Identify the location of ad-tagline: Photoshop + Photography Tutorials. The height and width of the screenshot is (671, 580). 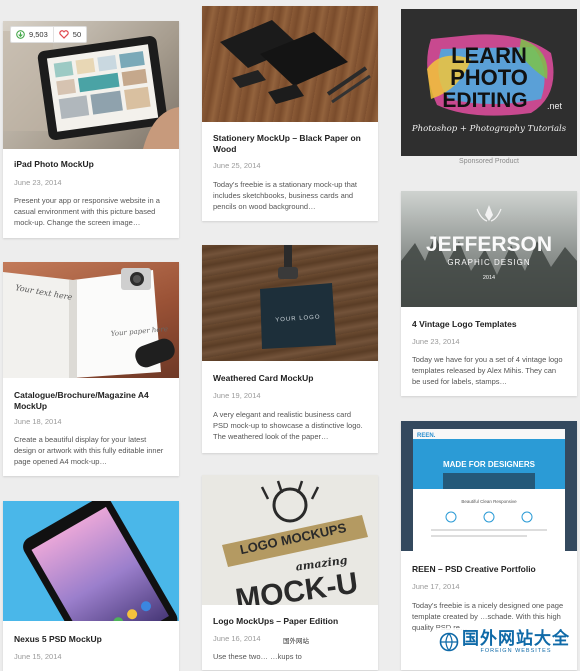
(489, 129).